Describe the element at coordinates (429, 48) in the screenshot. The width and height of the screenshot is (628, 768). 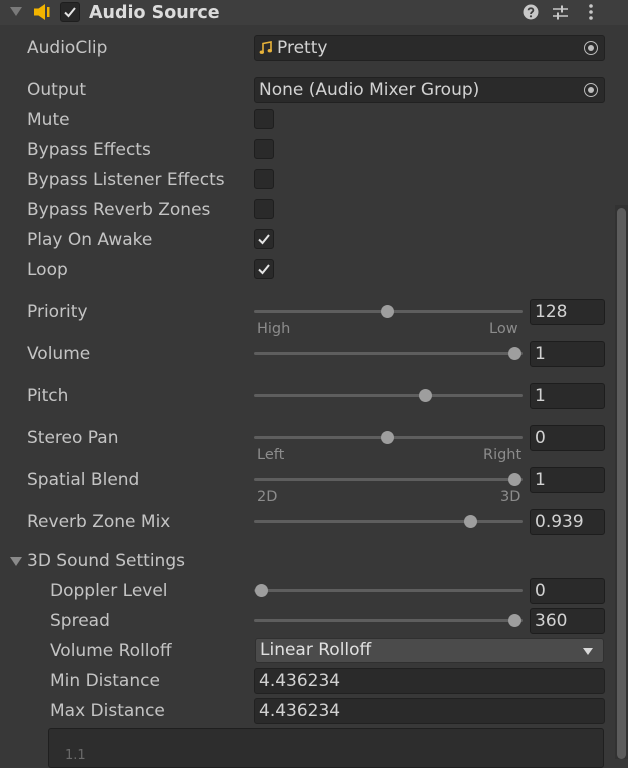
I see `audioclip-field: Pretty` at that location.